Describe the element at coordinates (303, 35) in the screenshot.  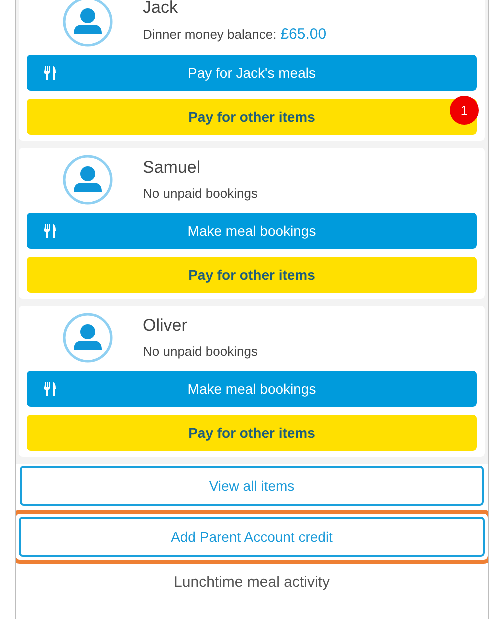
I see `balance-amount: £65.00` at that location.